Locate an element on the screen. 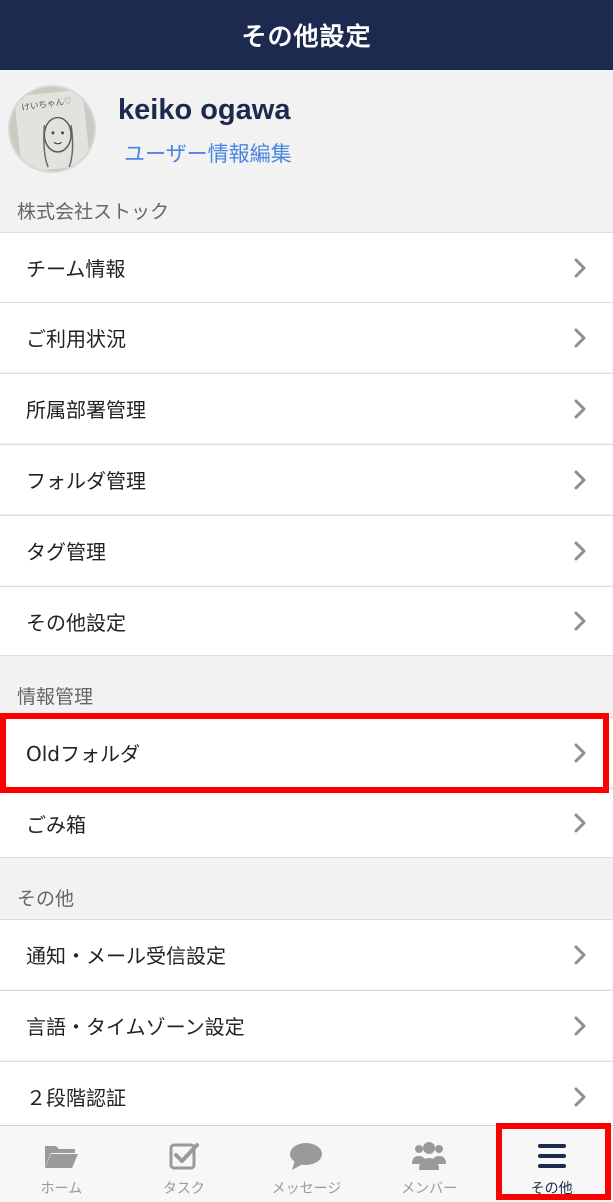  tab-label: メンバー is located at coordinates (429, 1189).